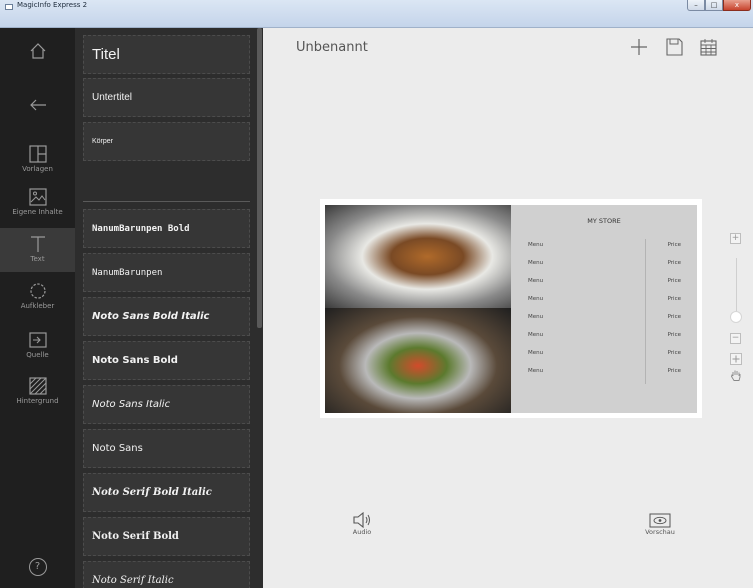  What do you see at coordinates (166, 448) in the screenshot?
I see `font-item: Noto Sans` at bounding box center [166, 448].